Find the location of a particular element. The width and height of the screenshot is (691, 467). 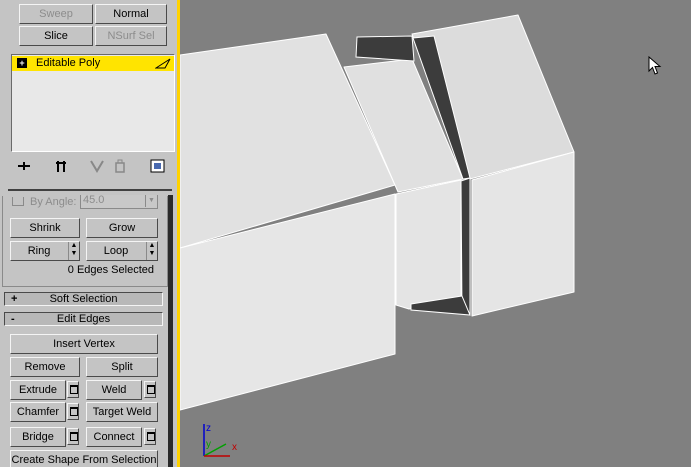

soft-selection-rollout: + Soft Selection is located at coordinates (83, 299).